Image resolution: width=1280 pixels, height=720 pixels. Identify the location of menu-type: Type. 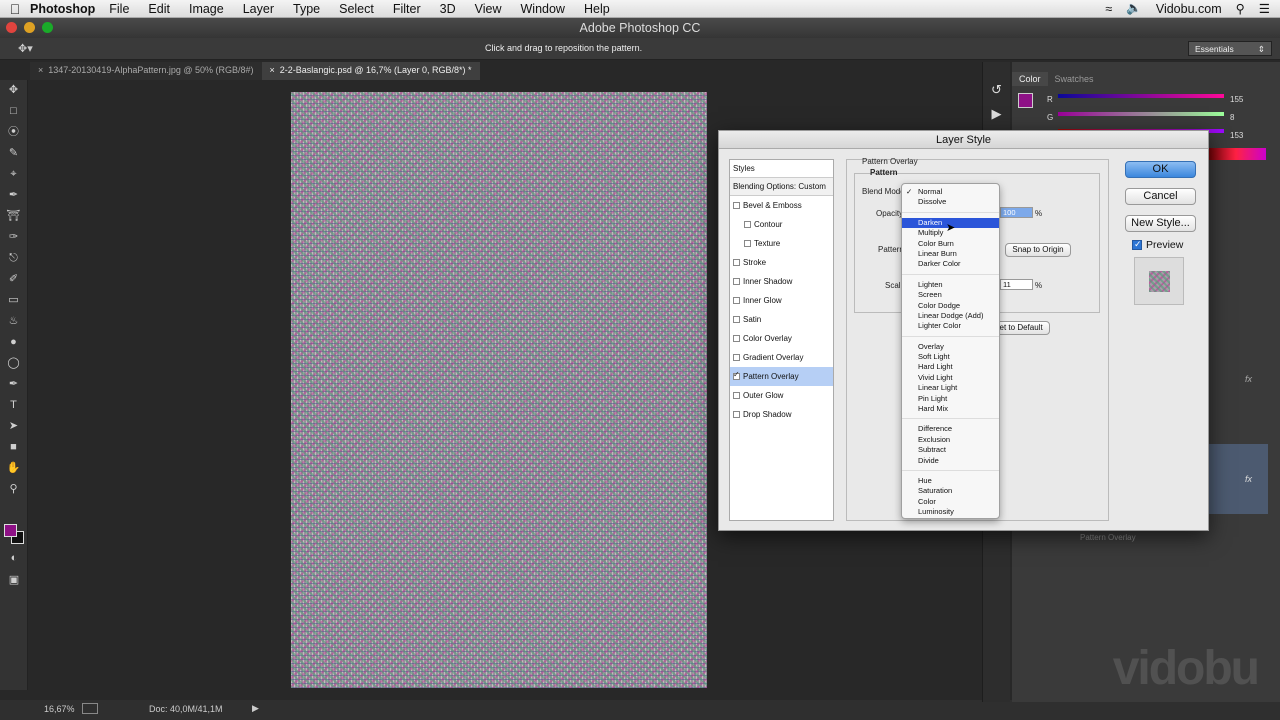
(306, 9).